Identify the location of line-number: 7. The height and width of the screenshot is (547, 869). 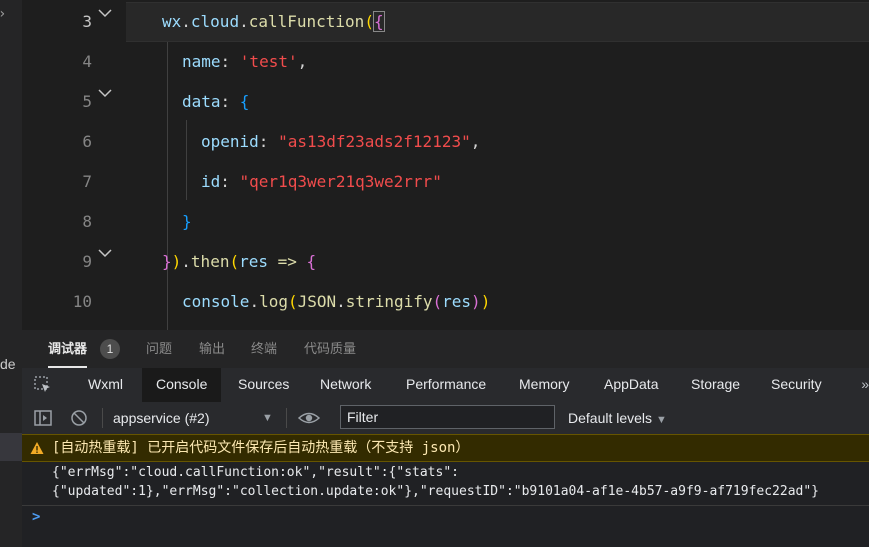
(87, 181).